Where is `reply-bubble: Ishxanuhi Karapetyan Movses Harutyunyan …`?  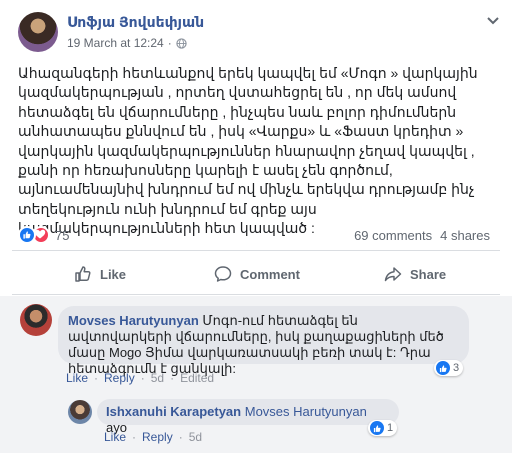 reply-bubble: Ishxanuhi Karapetyan Movses Harutyunyan … is located at coordinates (248, 417).